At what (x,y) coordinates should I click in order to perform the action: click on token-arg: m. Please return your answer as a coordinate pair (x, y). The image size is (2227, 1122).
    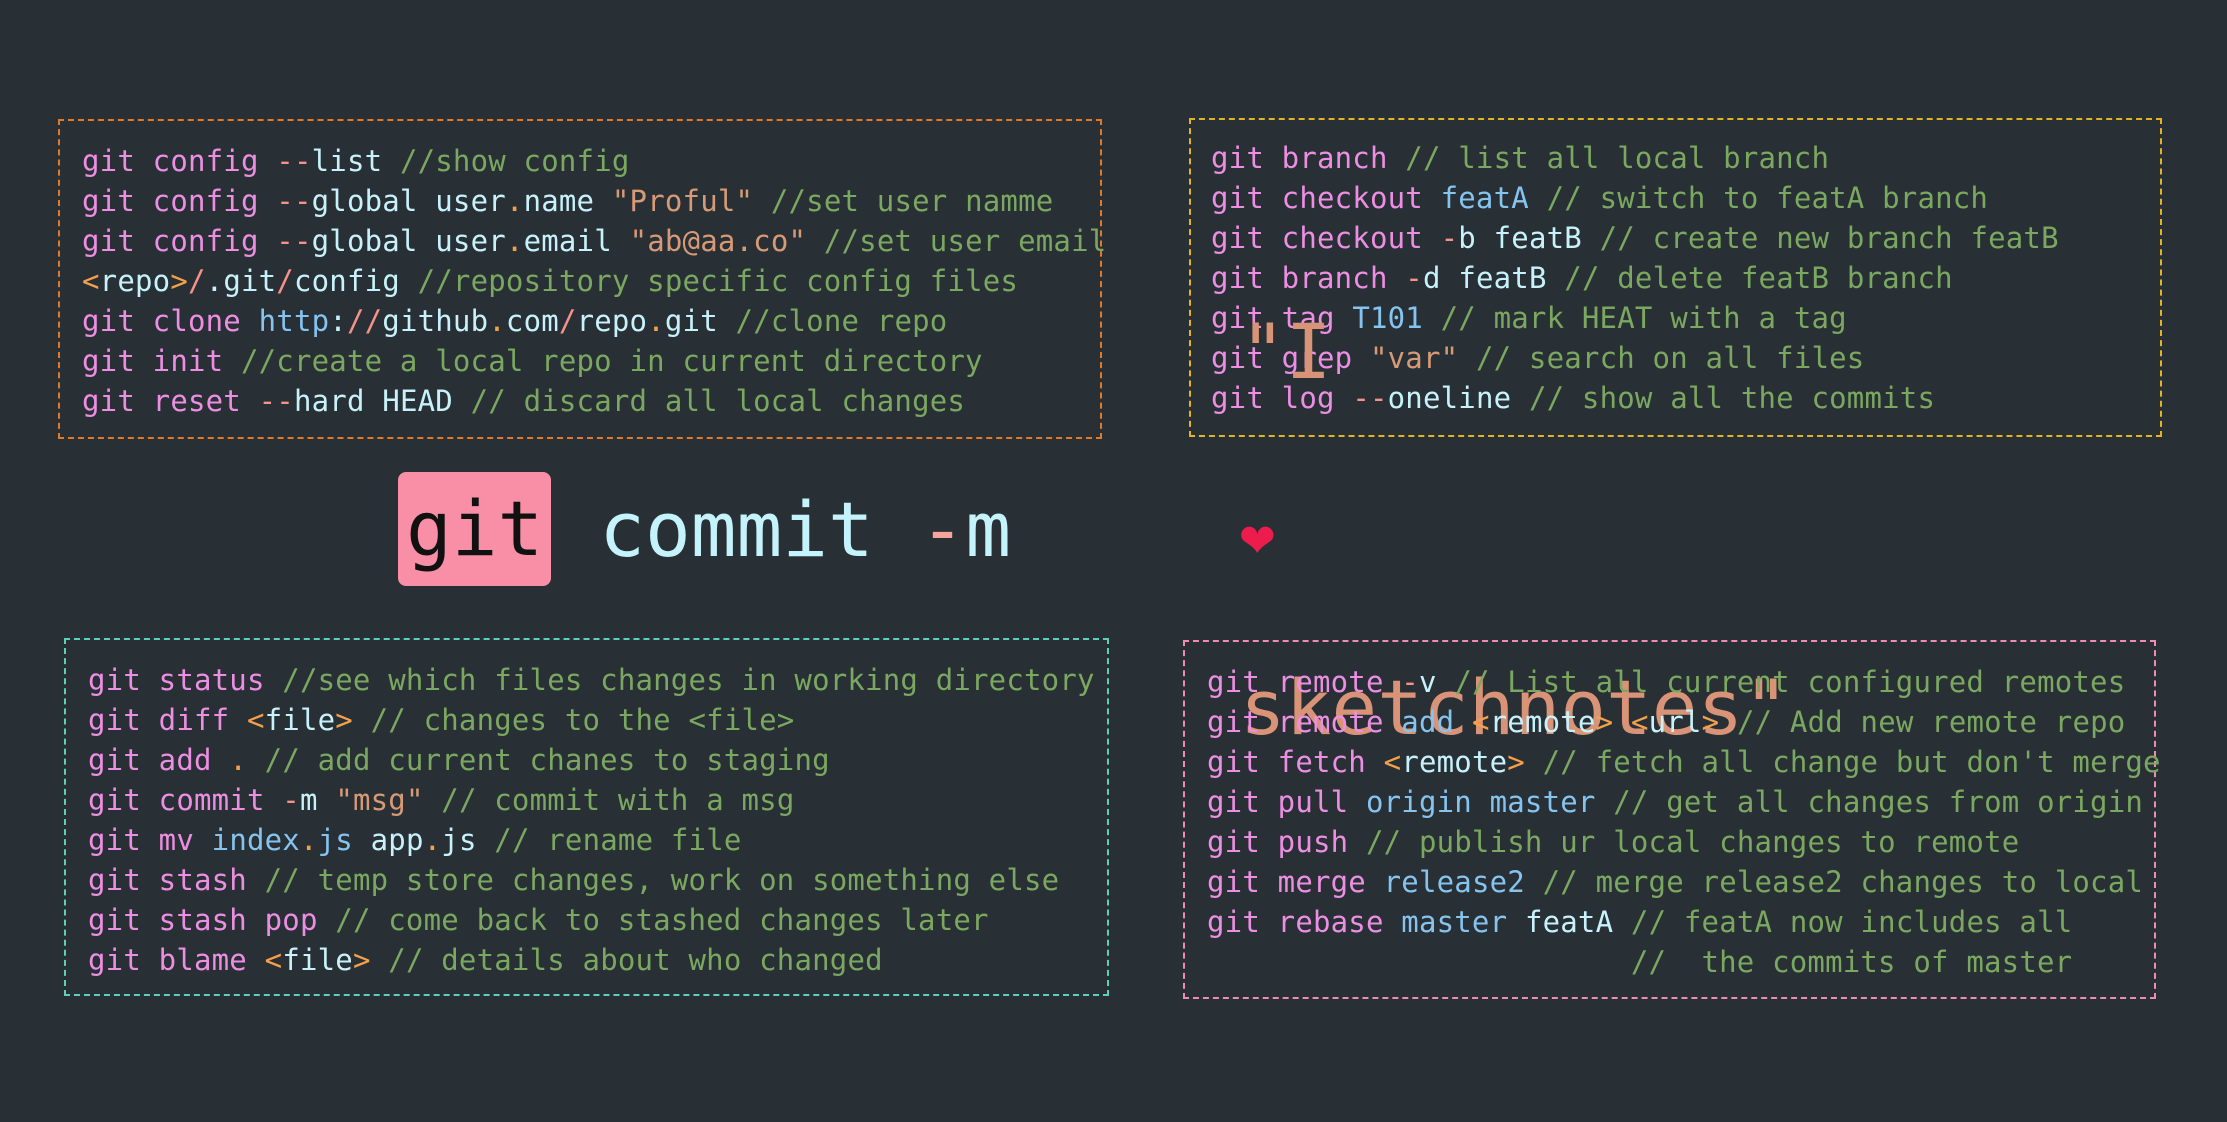
    Looking at the image, I should click on (308, 800).